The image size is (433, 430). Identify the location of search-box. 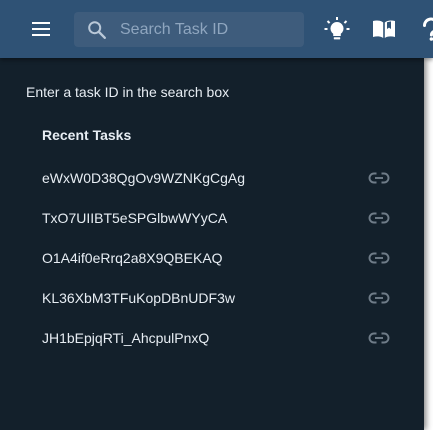
(189, 29).